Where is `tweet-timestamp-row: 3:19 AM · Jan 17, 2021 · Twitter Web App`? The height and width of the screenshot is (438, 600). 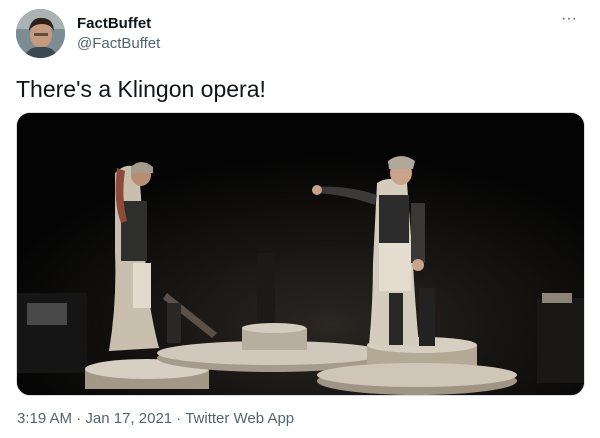 tweet-timestamp-row: 3:19 AM · Jan 17, 2021 · Twitter Web App is located at coordinates (155, 419).